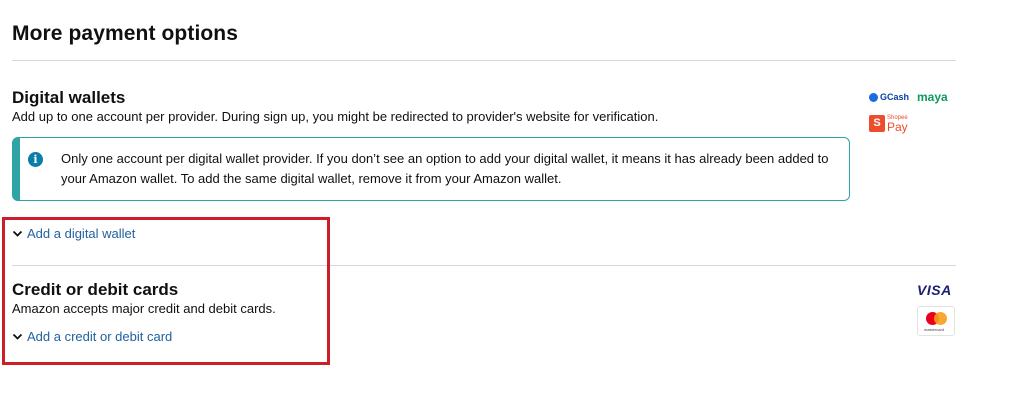  Describe the element at coordinates (69, 97) in the screenshot. I see `digital-wallets-title: Digital wallets` at that location.